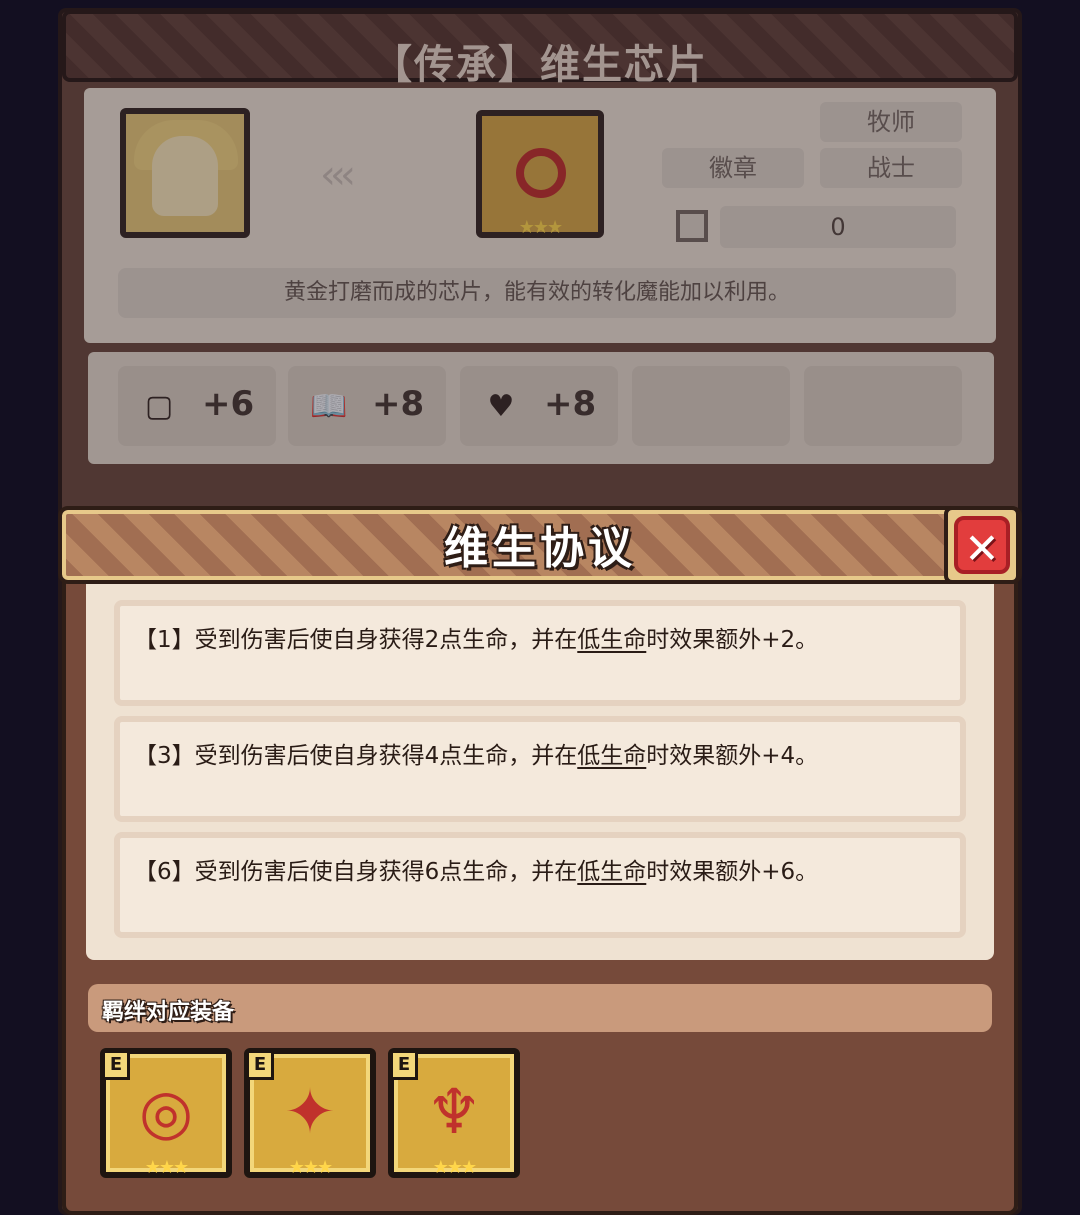  Describe the element at coordinates (168, 1012) in the screenshot. I see `bond-section-label: 羁绊对应装备` at that location.